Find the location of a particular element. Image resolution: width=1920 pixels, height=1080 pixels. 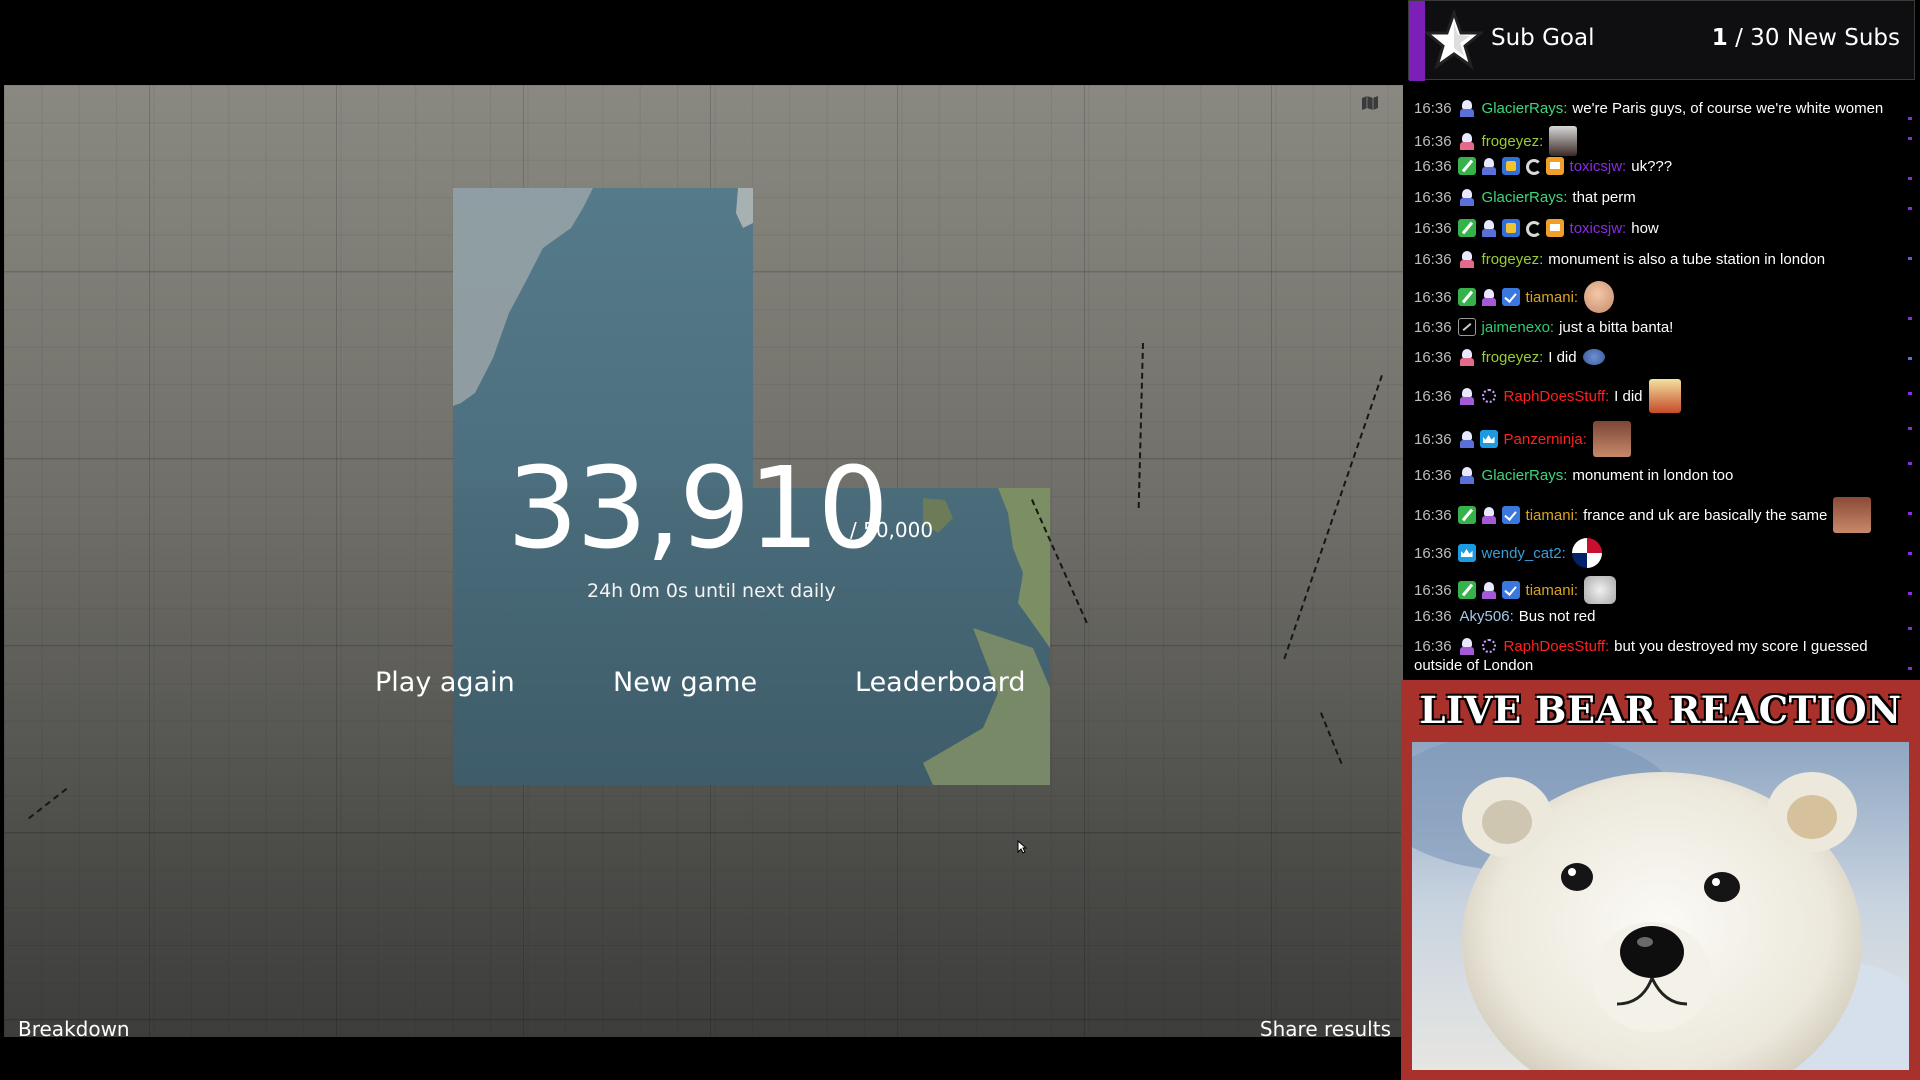

star-icon is located at coordinates (1454, 39).